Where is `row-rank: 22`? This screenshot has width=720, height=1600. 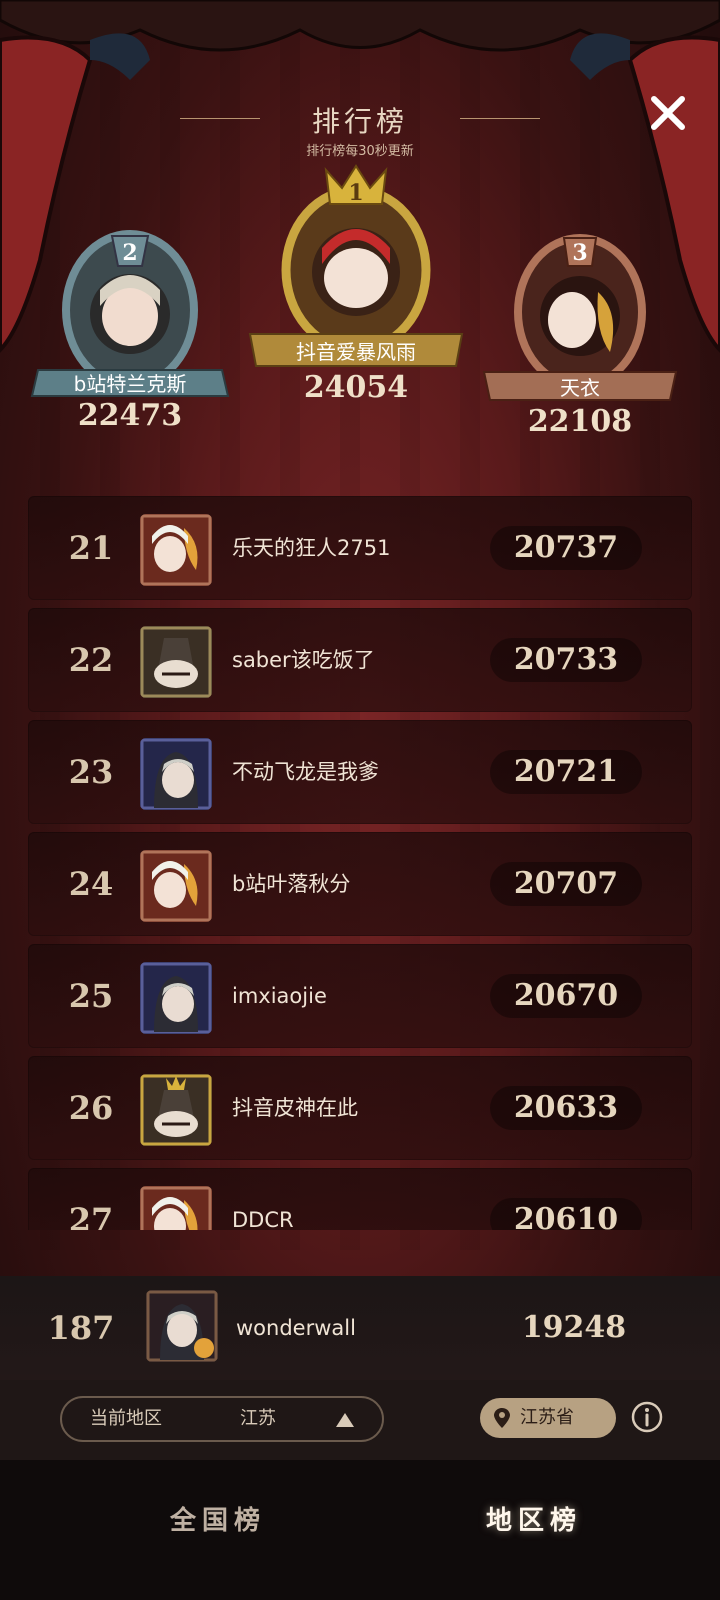 row-rank: 22 is located at coordinates (91, 660).